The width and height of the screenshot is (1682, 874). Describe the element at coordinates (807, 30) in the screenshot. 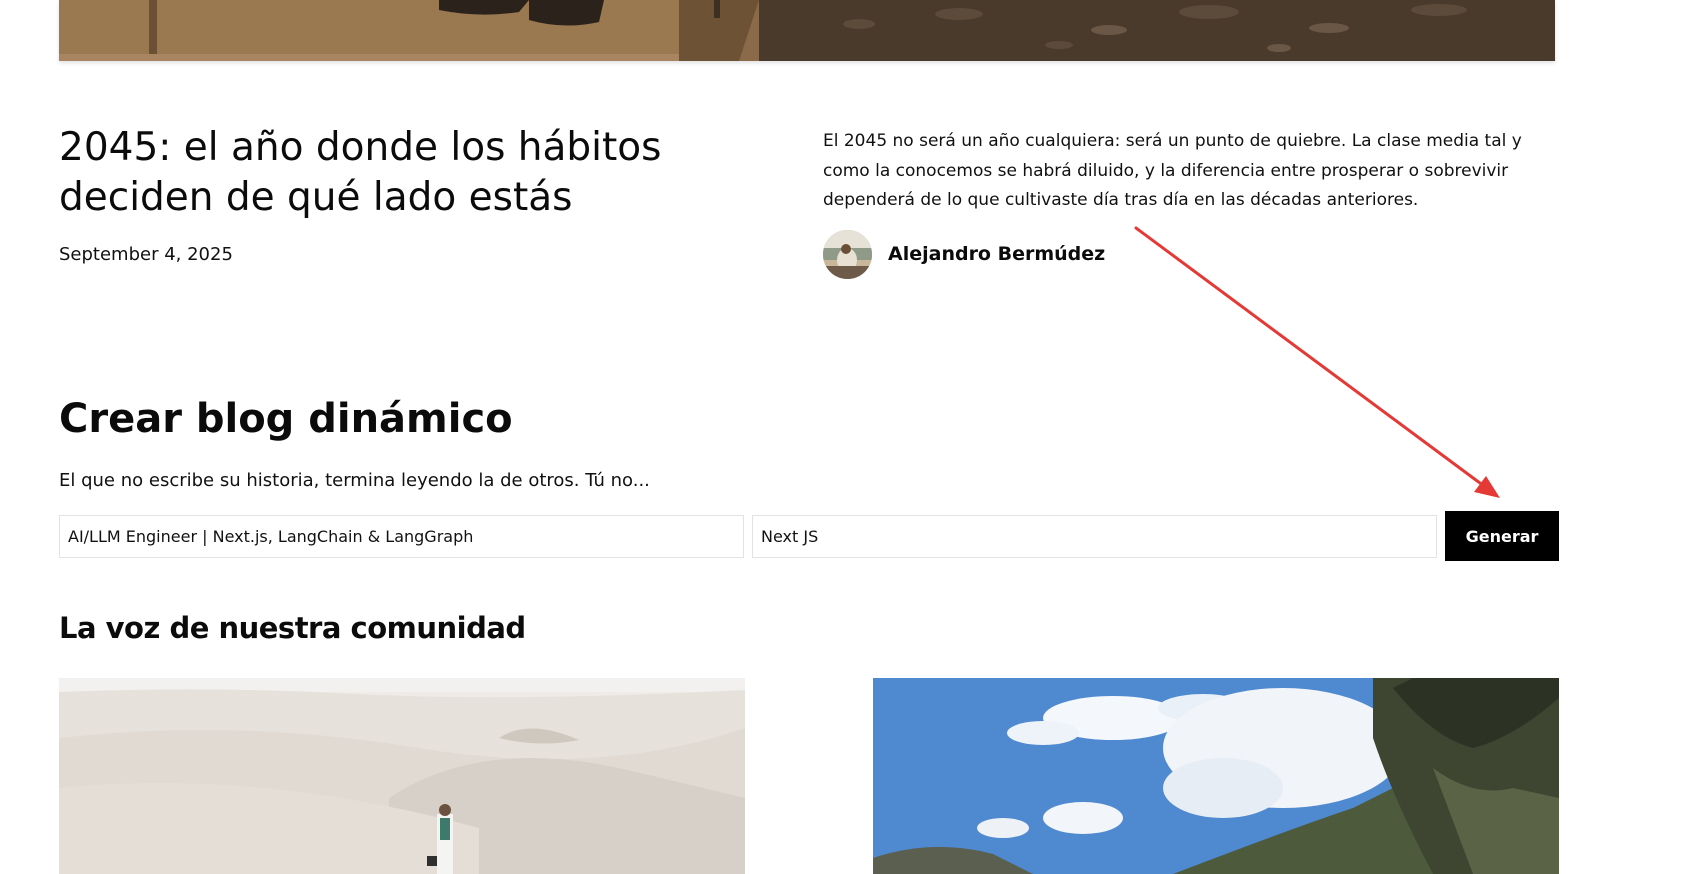

I see `hero-image` at that location.